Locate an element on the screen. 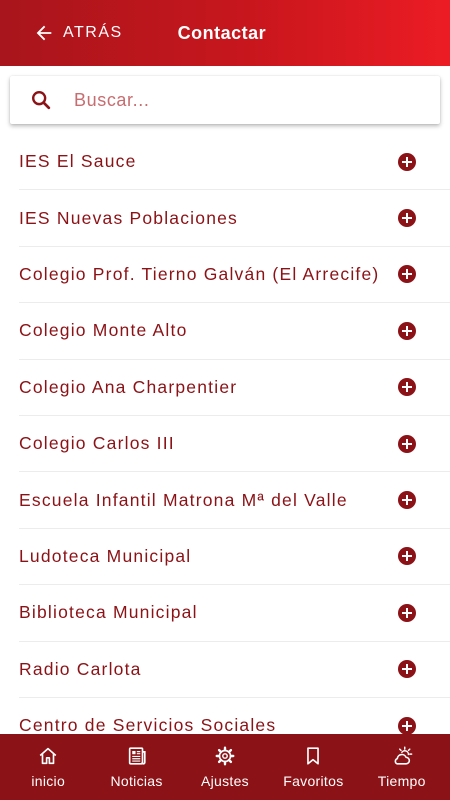 The height and width of the screenshot is (800, 450). bookmark-icon is located at coordinates (313, 756).